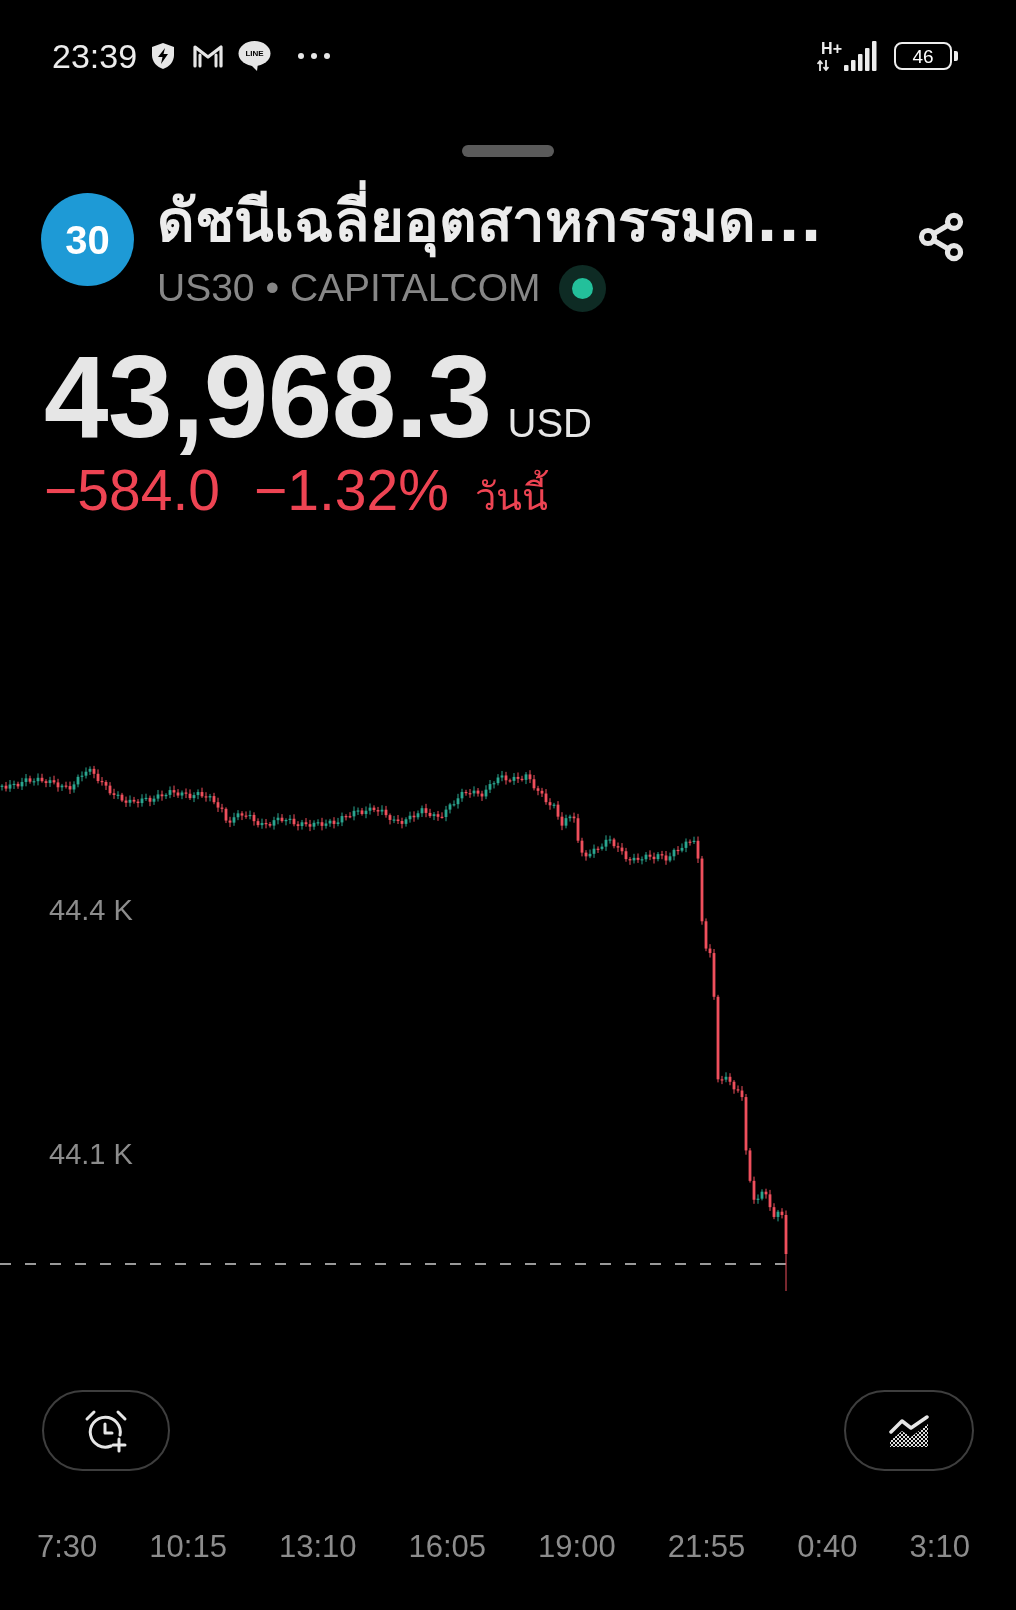  Describe the element at coordinates (706, 1547) in the screenshot. I see `time-axis-label: 21:55` at that location.